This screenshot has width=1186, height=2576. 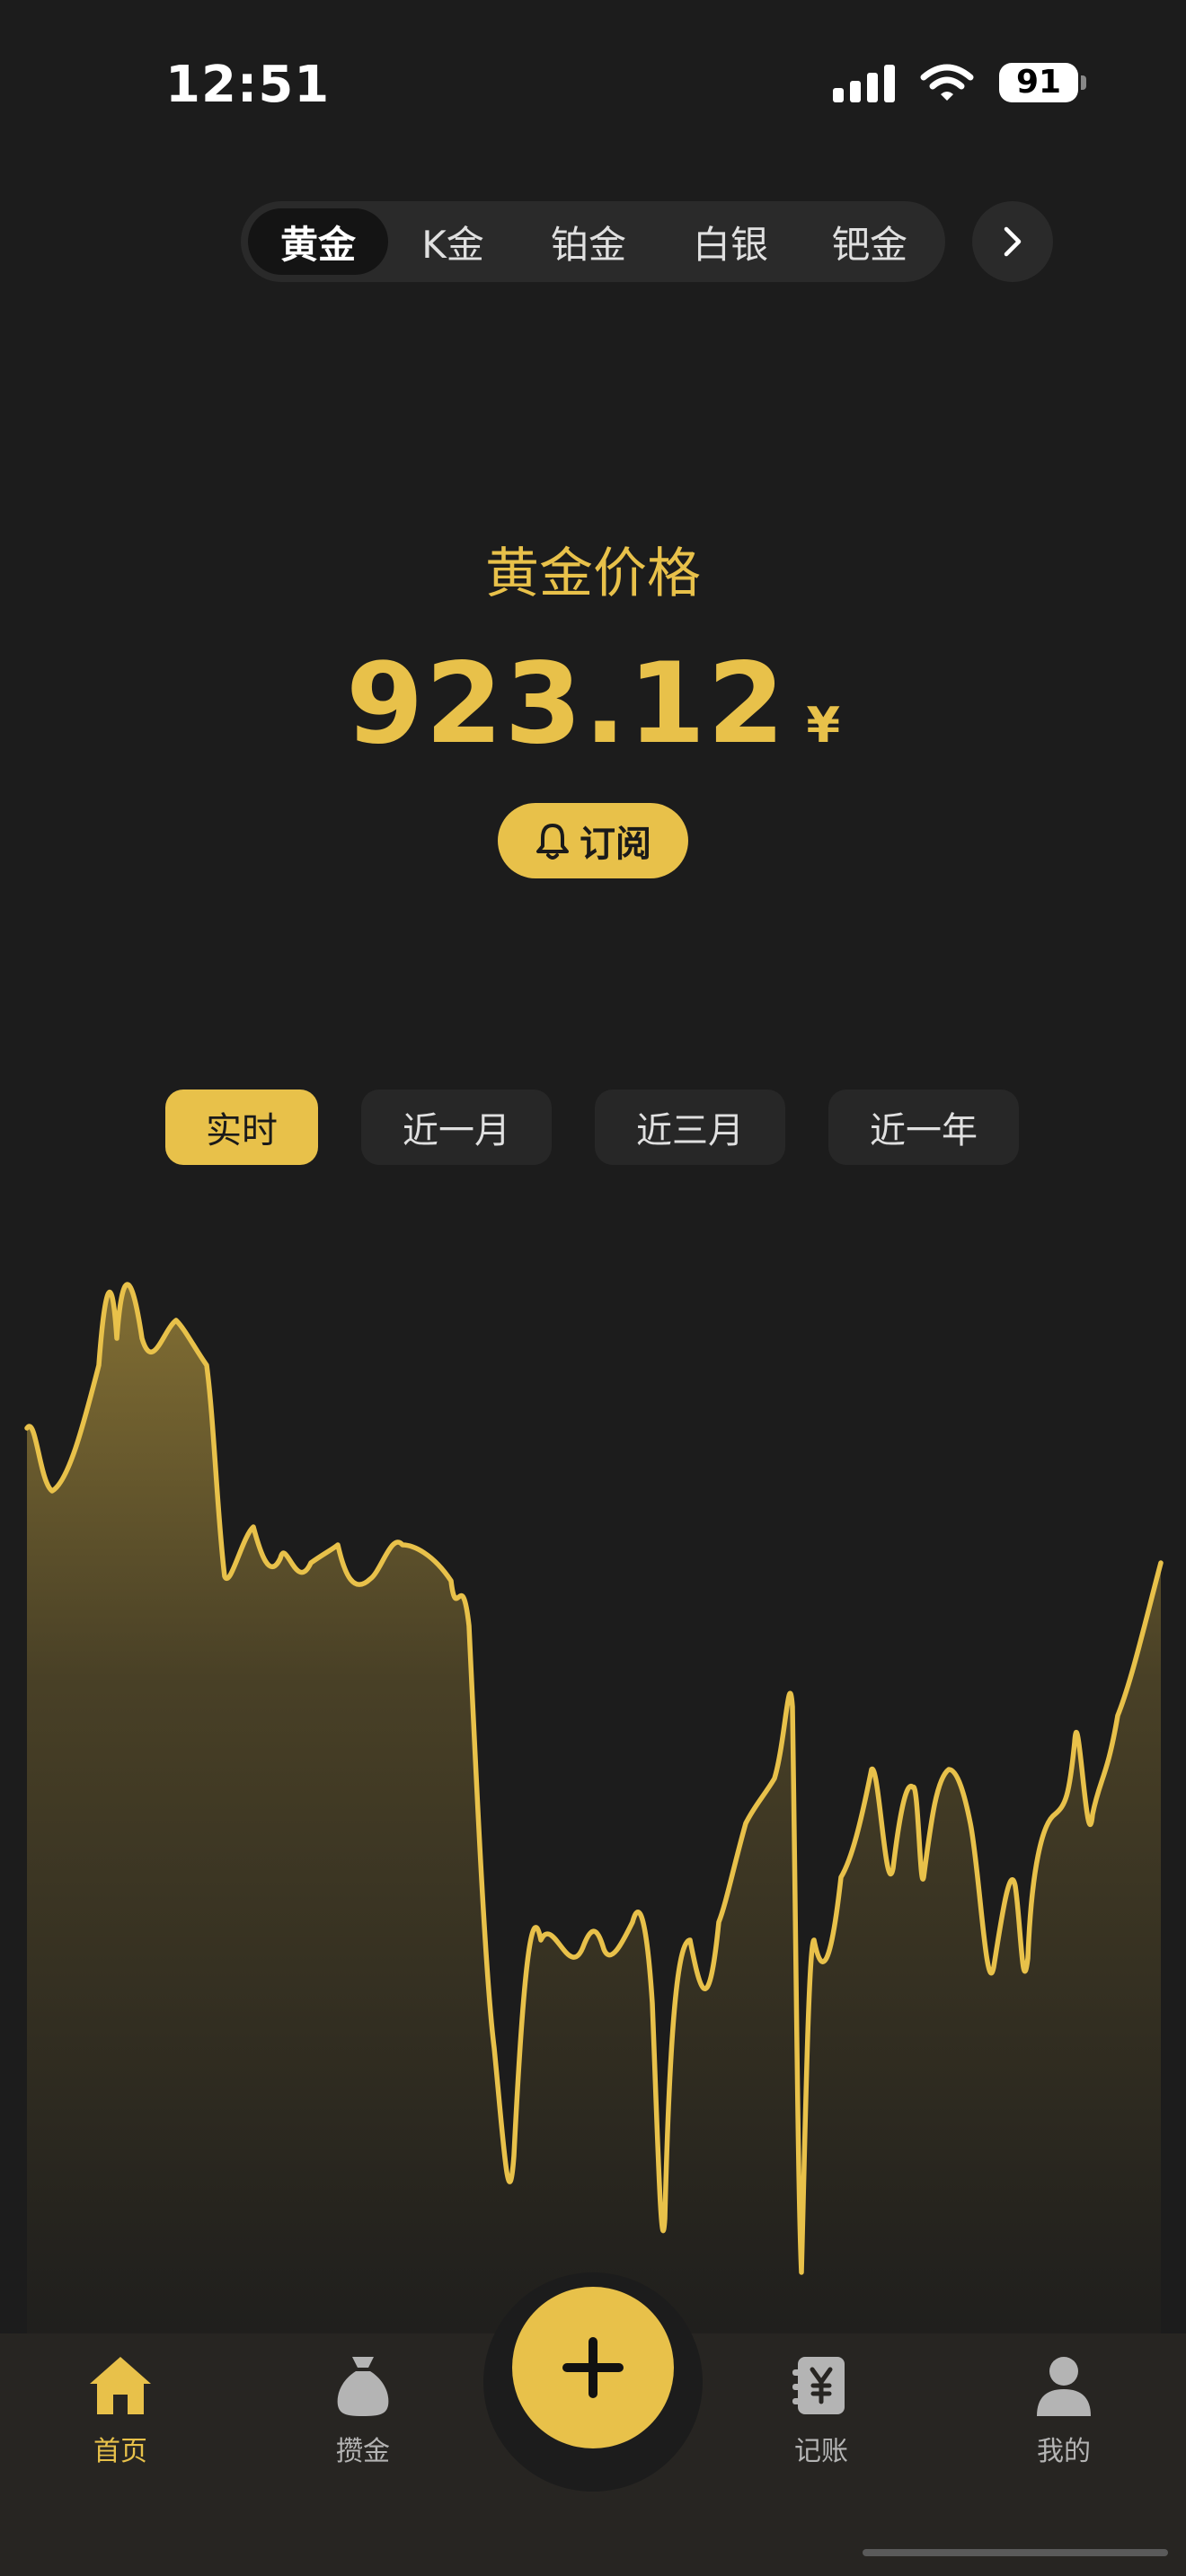 What do you see at coordinates (821, 2451) in the screenshot?
I see `nav-ledger-label: 记账` at bounding box center [821, 2451].